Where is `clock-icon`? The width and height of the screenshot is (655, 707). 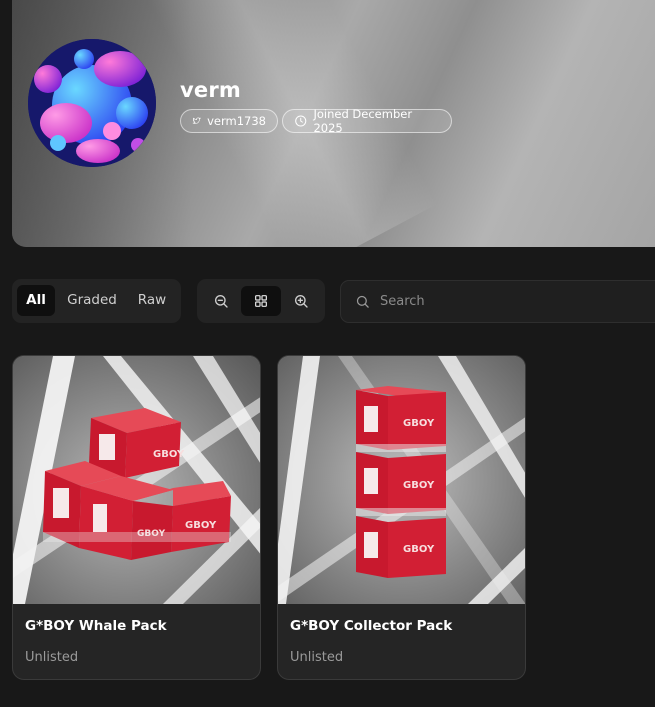 clock-icon is located at coordinates (301, 121).